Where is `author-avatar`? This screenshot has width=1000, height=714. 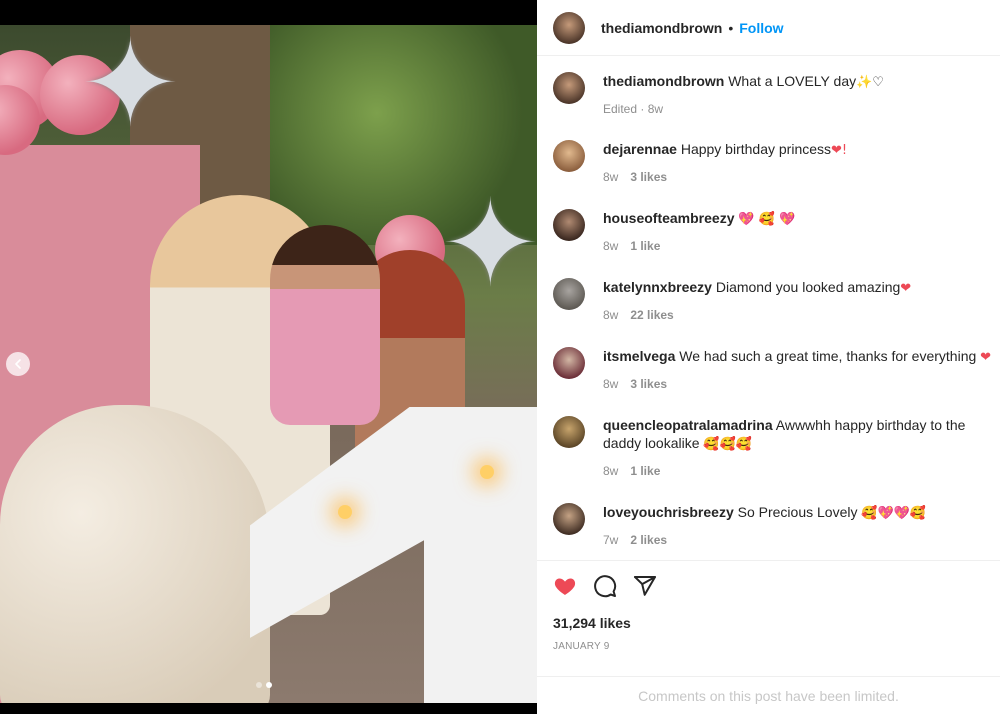 author-avatar is located at coordinates (569, 27).